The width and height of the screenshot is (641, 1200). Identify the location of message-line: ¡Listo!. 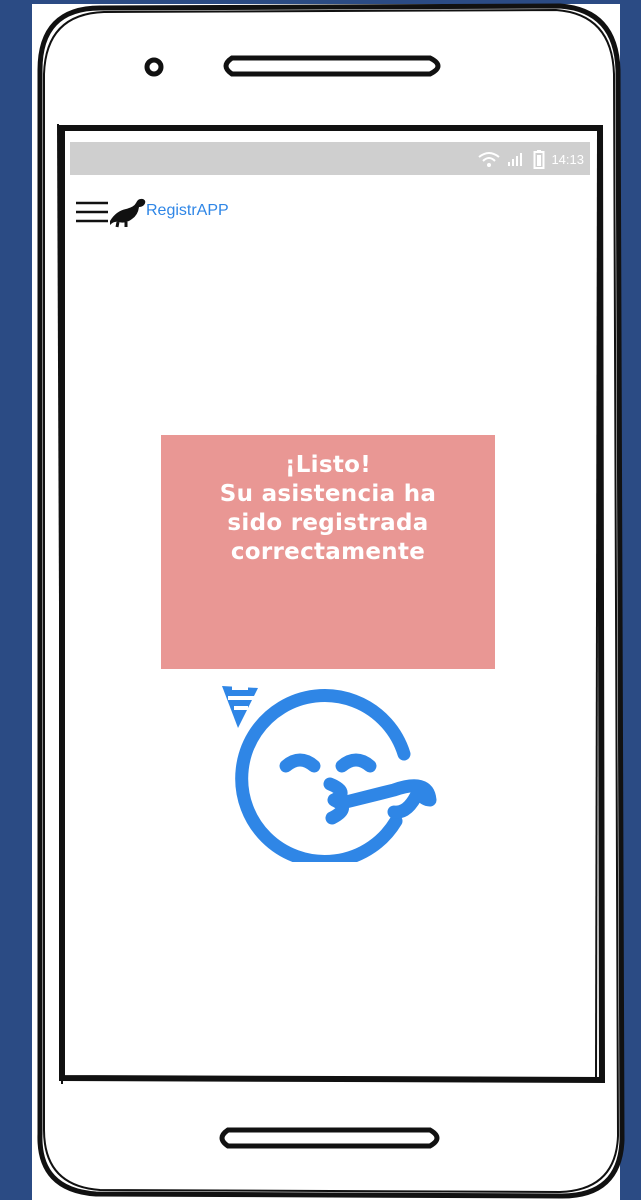
(328, 465).